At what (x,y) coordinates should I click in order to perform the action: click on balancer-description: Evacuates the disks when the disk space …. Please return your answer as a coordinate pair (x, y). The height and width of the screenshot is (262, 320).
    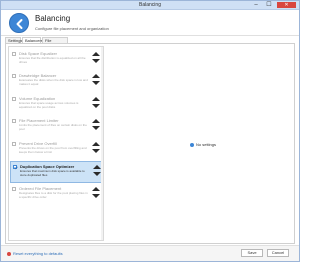
    Looking at the image, I should click on (53, 82).